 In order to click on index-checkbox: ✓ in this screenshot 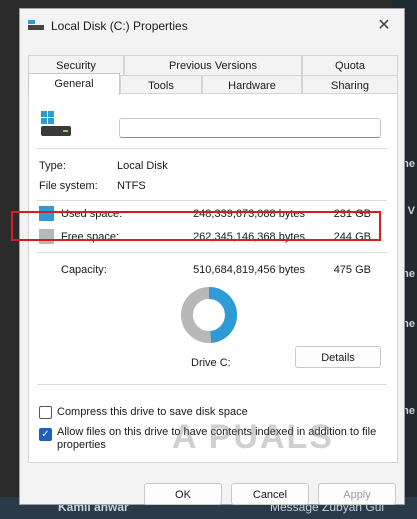, I will do `click(45, 434)`.